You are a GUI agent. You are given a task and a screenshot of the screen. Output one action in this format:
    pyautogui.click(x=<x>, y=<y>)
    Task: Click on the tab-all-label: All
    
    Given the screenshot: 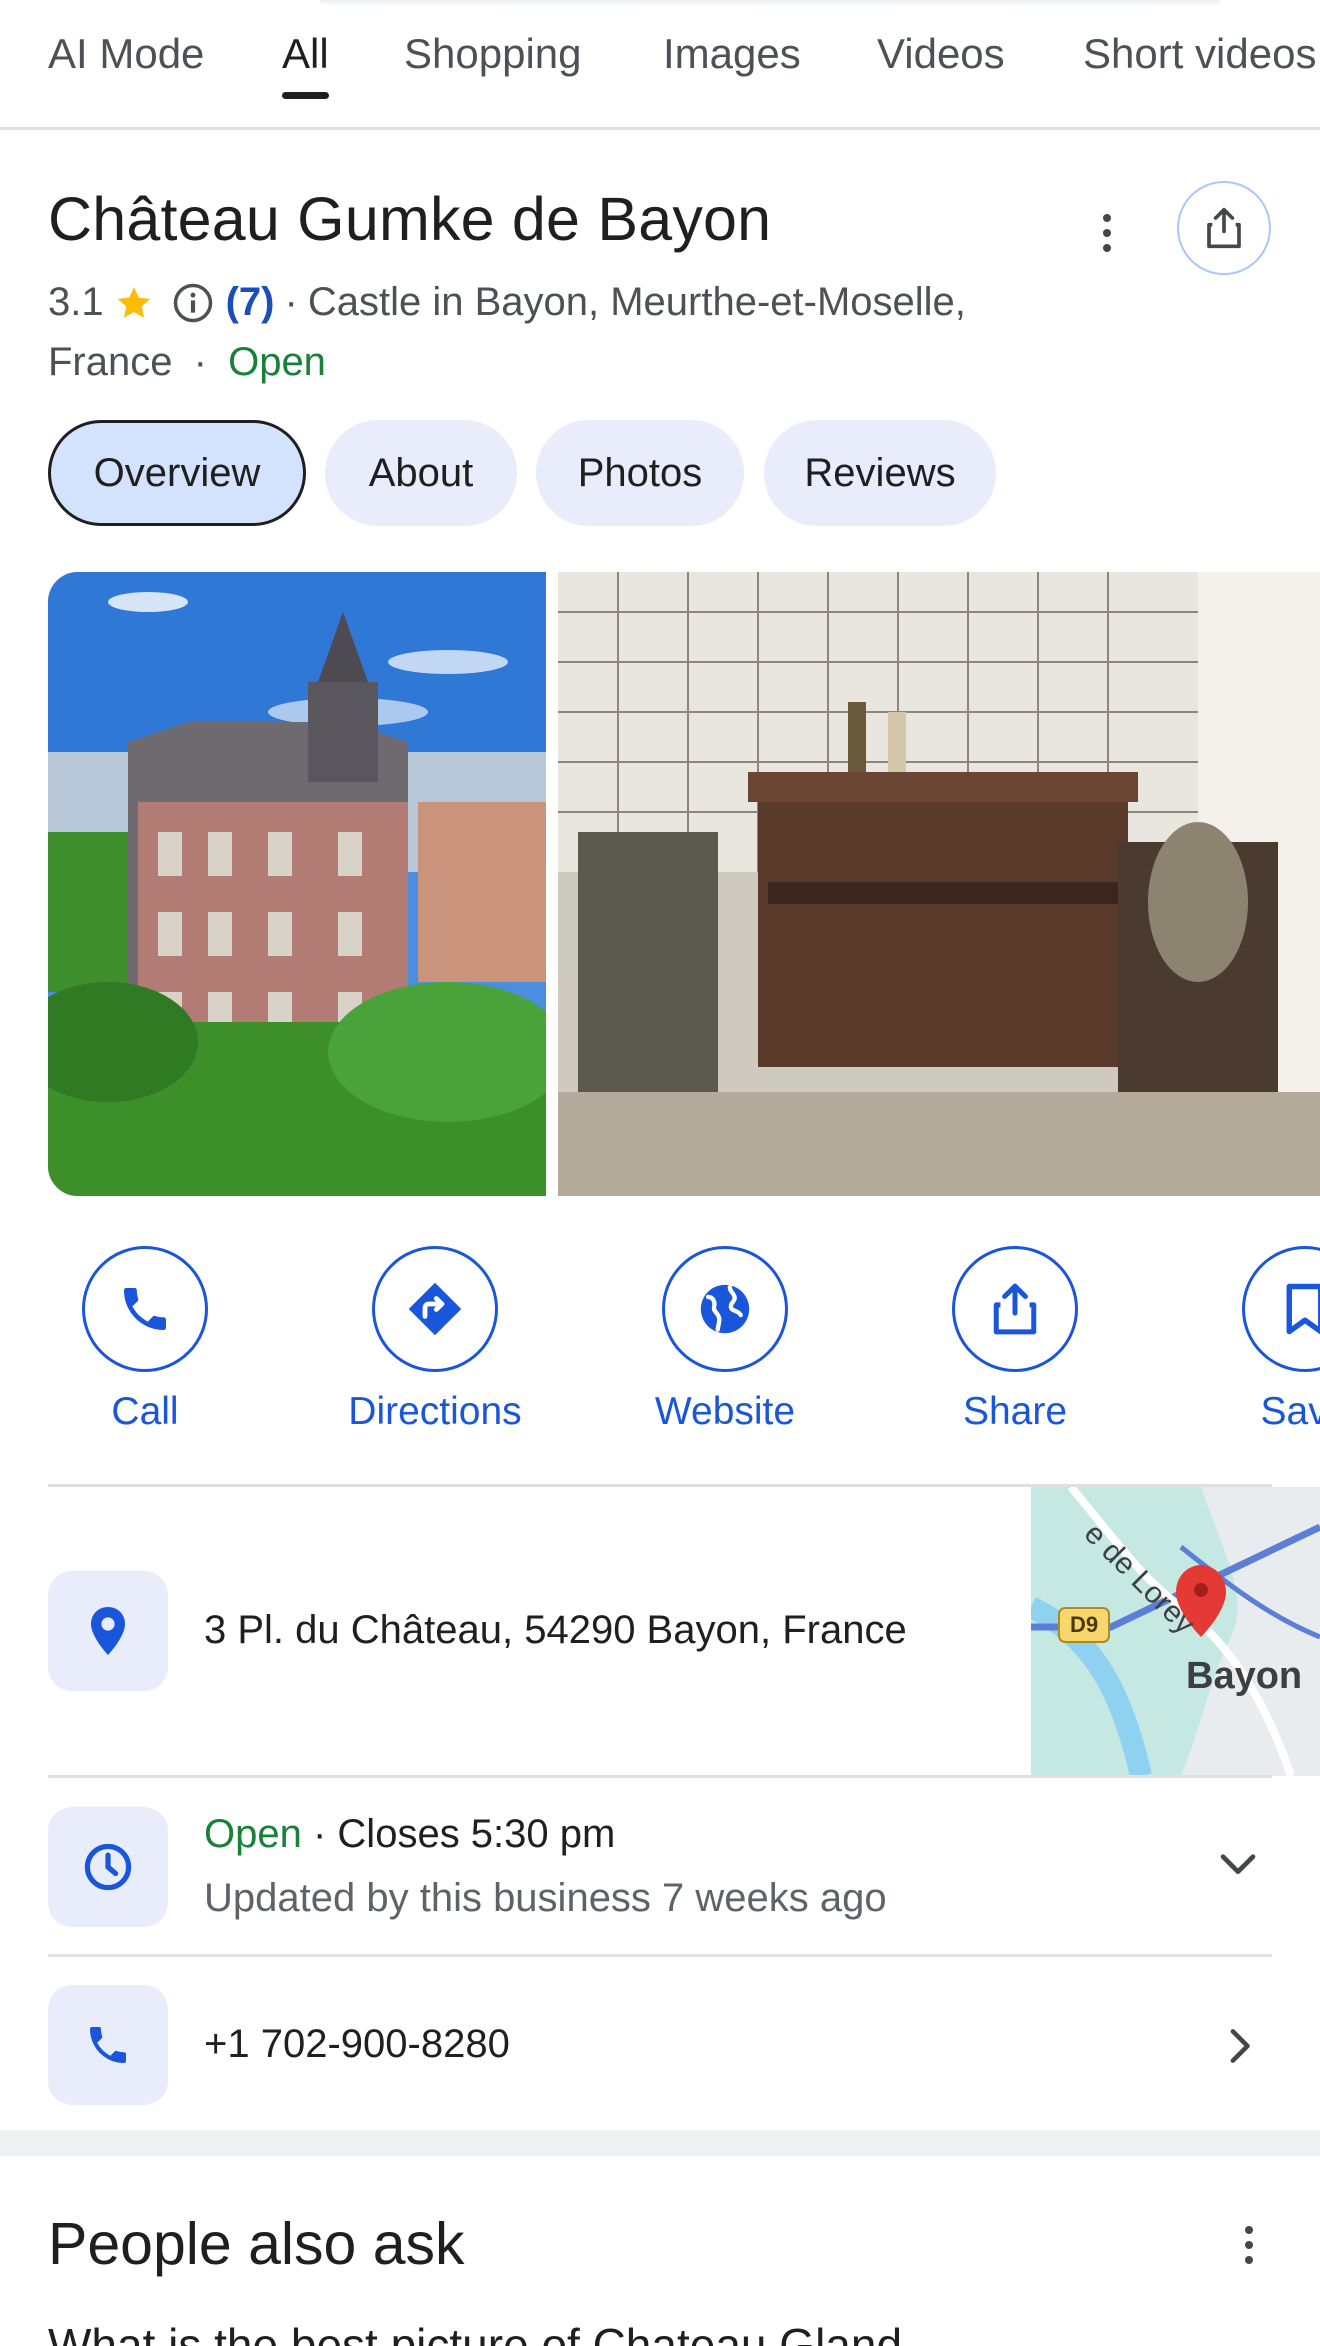 What is the action you would take?
    pyautogui.click(x=305, y=53)
    